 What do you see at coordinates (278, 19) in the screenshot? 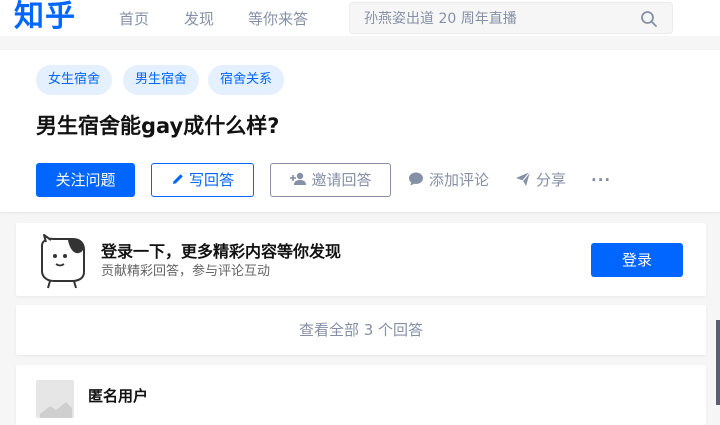
I see `nav-waiting: 等你来答` at bounding box center [278, 19].